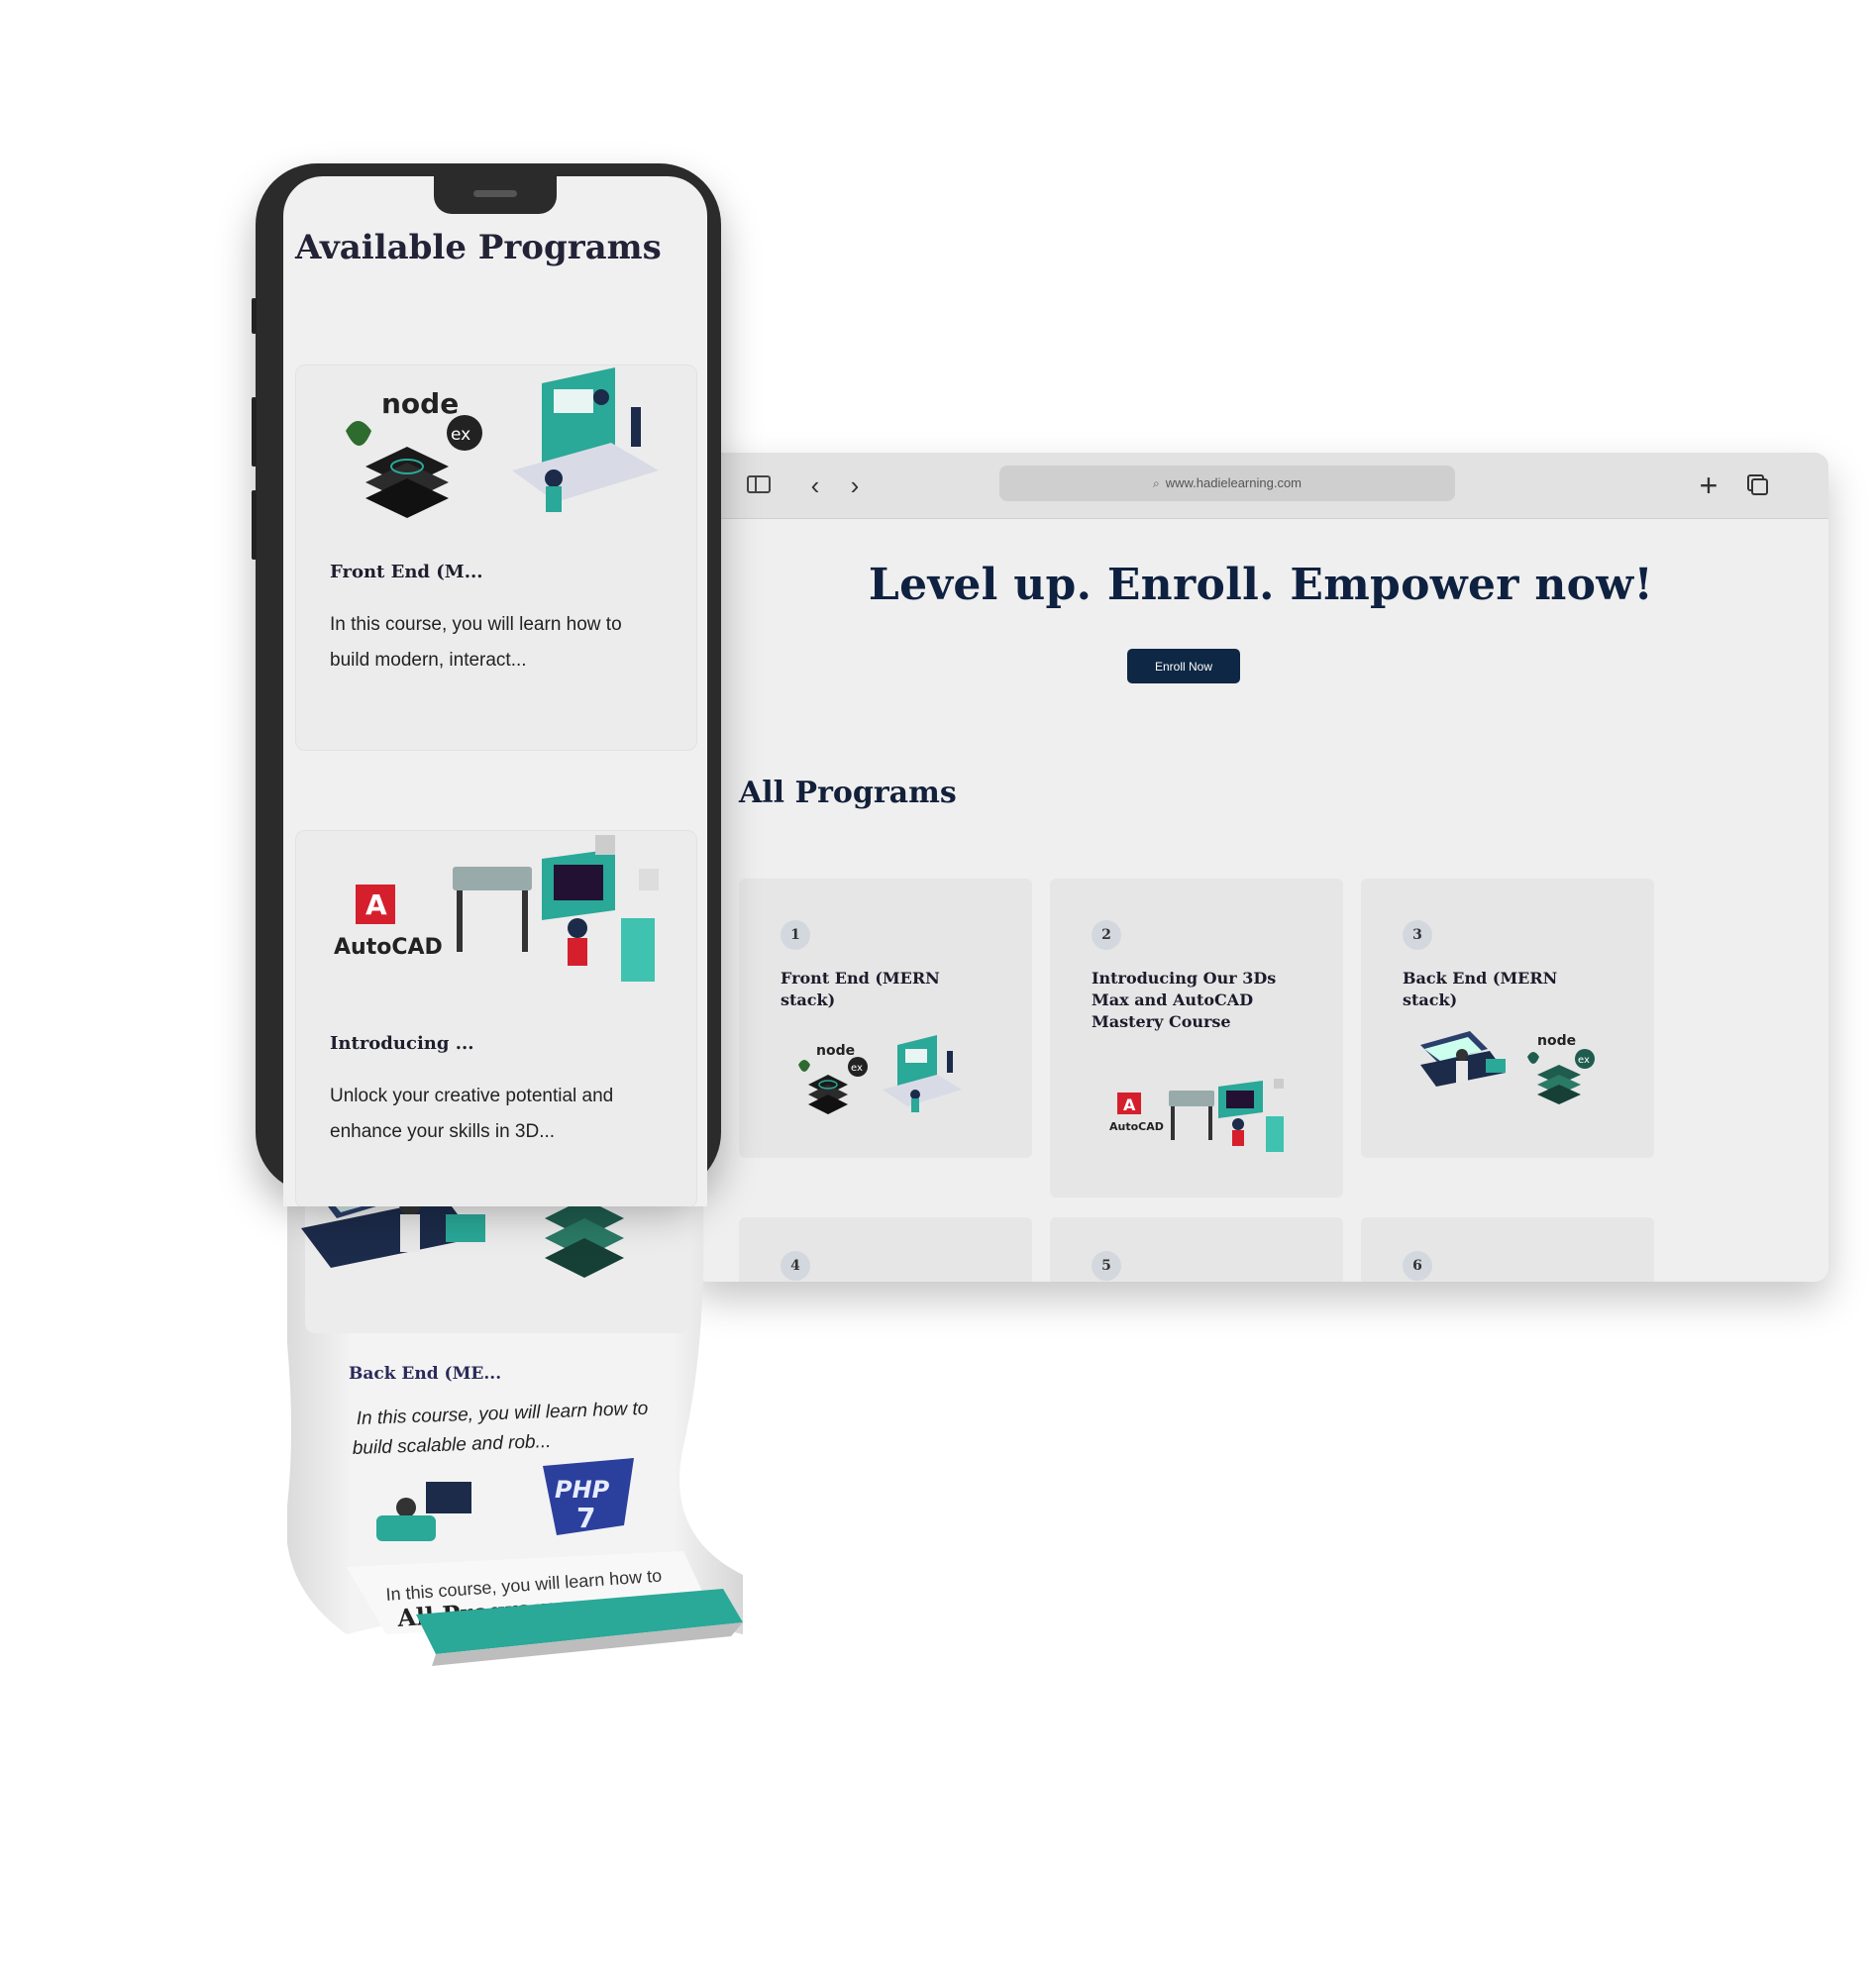 The image size is (1876, 1979). I want to click on address-bar: ⌕ www.hadielearning.com, so click(1227, 483).